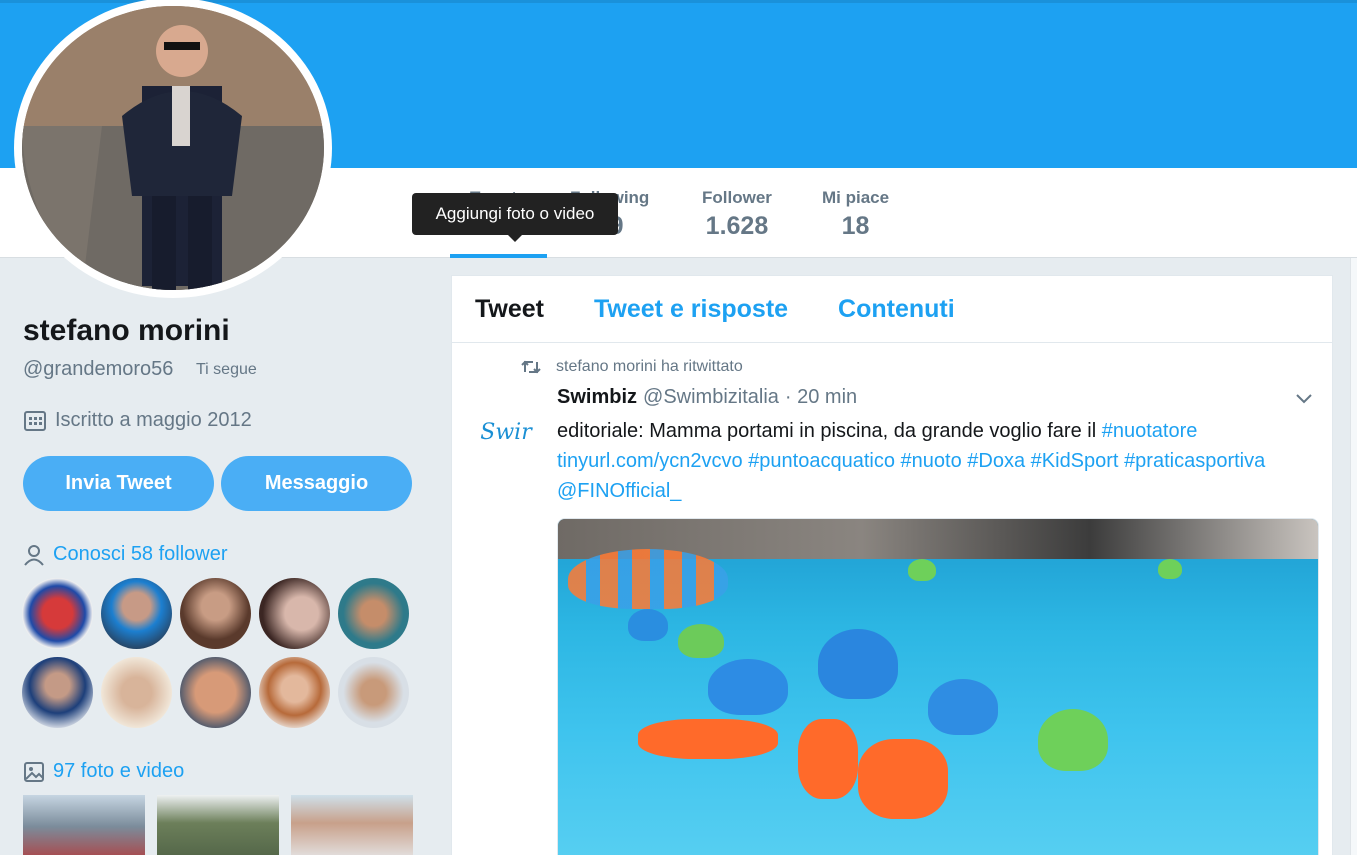  Describe the element at coordinates (996, 461) in the screenshot. I see `hashtag-link: #Doxa` at that location.